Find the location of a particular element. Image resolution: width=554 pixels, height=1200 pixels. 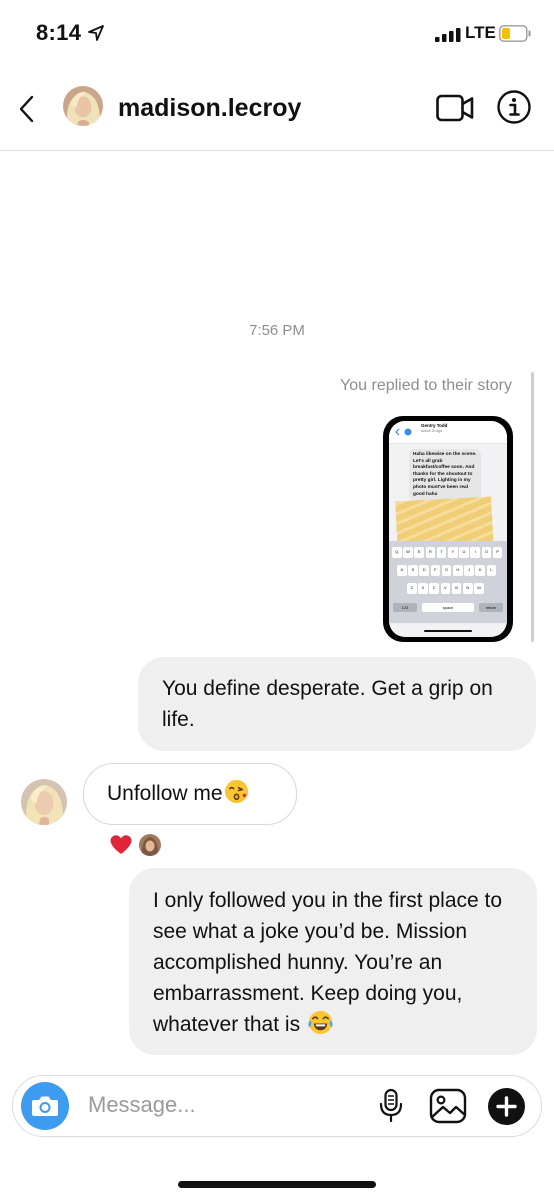

back-arrow-icon is located at coordinates (28, 109).